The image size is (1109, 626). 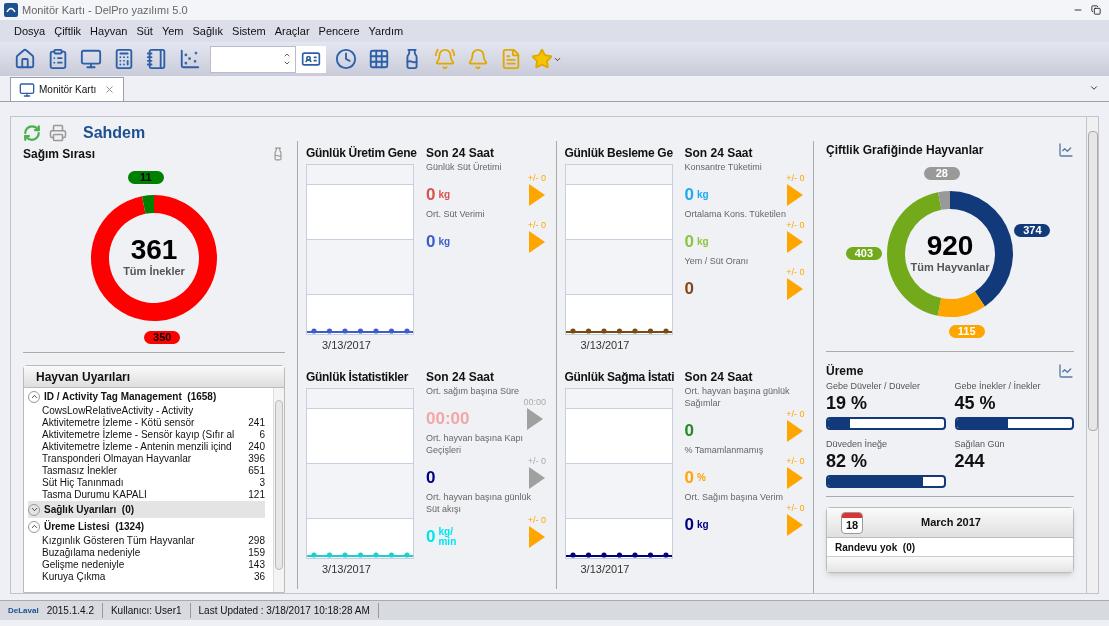 What do you see at coordinates (144, 31) in the screenshot?
I see `menu-item: Süt` at bounding box center [144, 31].